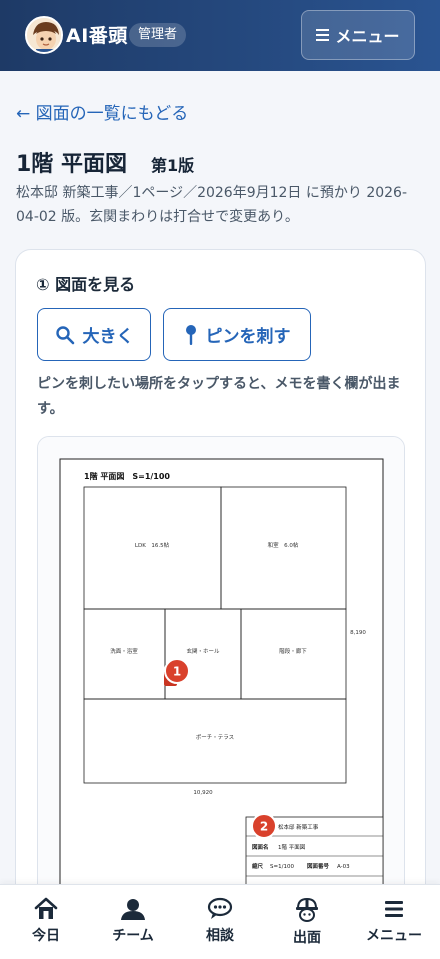  I want to click on avatar-face-icon, so click(44, 35).